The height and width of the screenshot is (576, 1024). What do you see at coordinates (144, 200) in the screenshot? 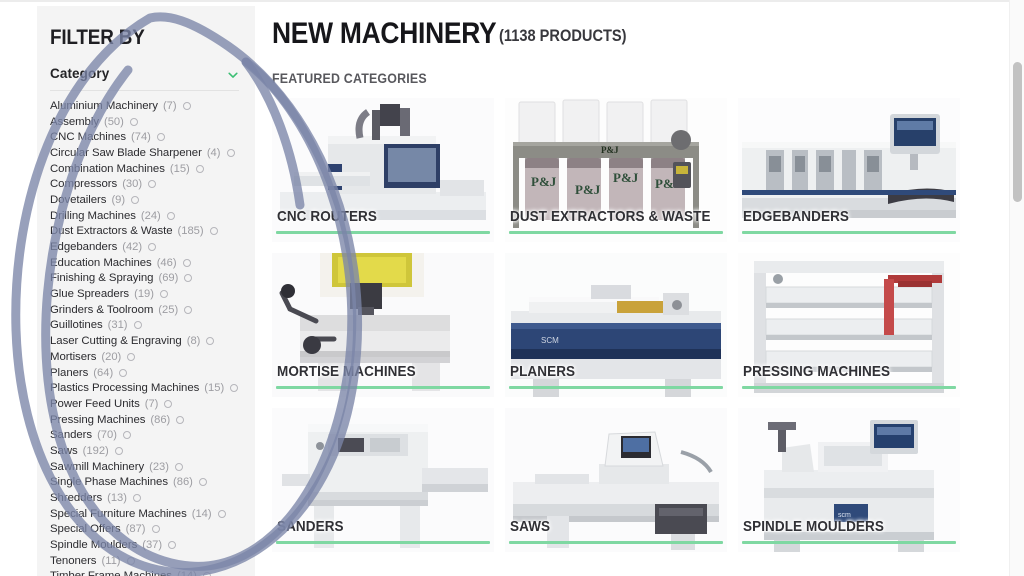
I see `category-filter-item: Dovetailers (9)` at bounding box center [144, 200].